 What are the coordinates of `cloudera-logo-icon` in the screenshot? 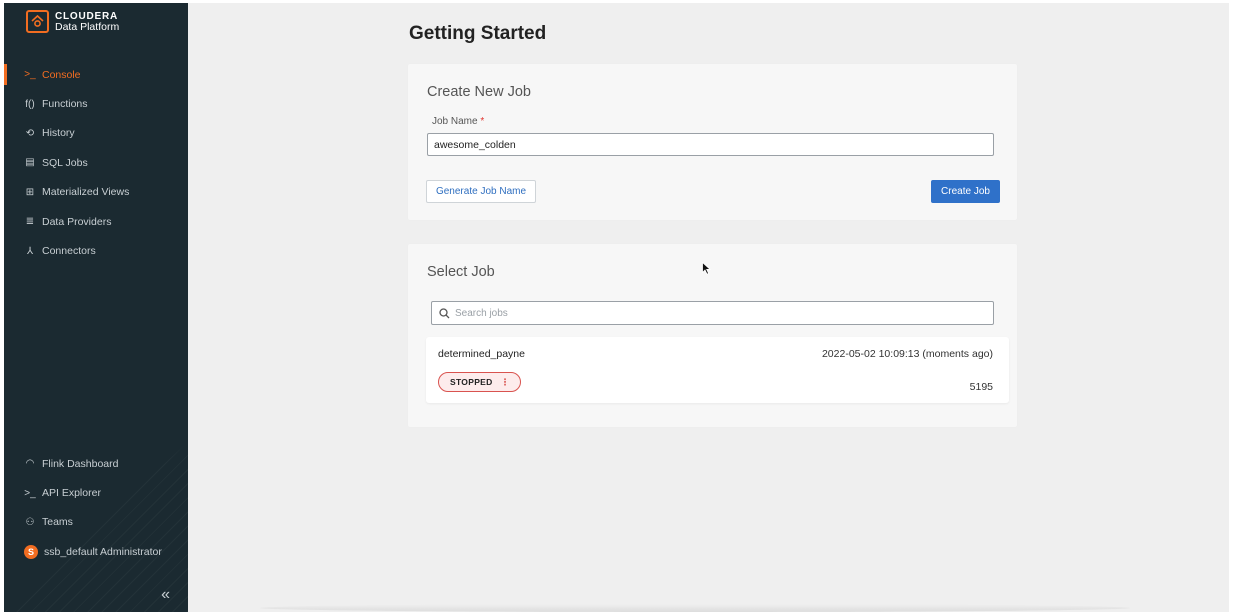 It's located at (37, 21).